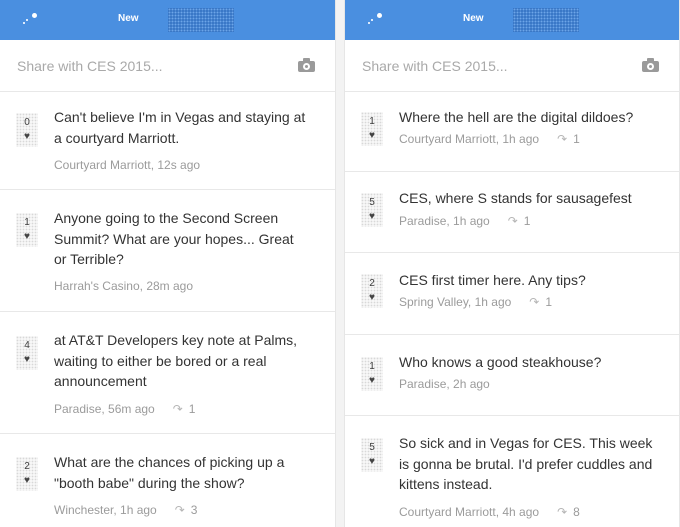 The width and height of the screenshot is (680, 527). What do you see at coordinates (469, 139) in the screenshot?
I see `post-location-time: Courtyard Marriott, 1h ago` at bounding box center [469, 139].